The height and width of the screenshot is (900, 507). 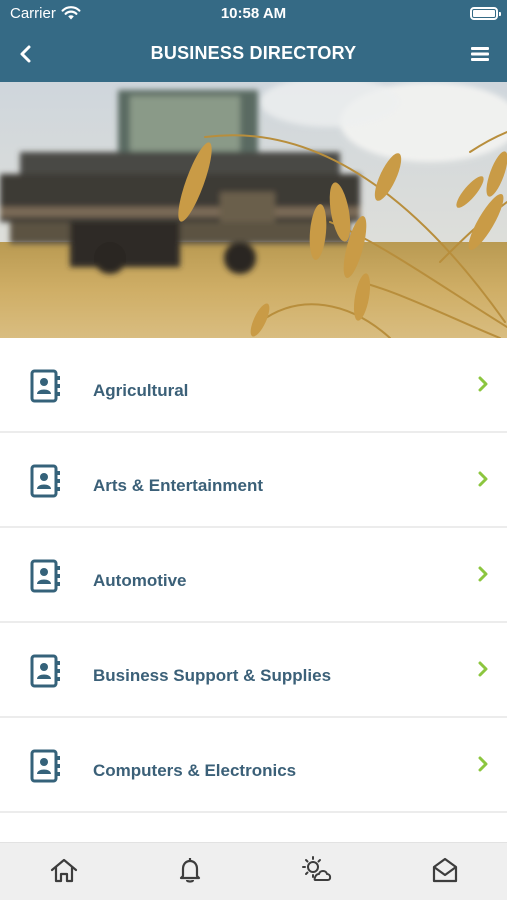 What do you see at coordinates (178, 485) in the screenshot?
I see `category-label: Arts & Entertainment` at bounding box center [178, 485].